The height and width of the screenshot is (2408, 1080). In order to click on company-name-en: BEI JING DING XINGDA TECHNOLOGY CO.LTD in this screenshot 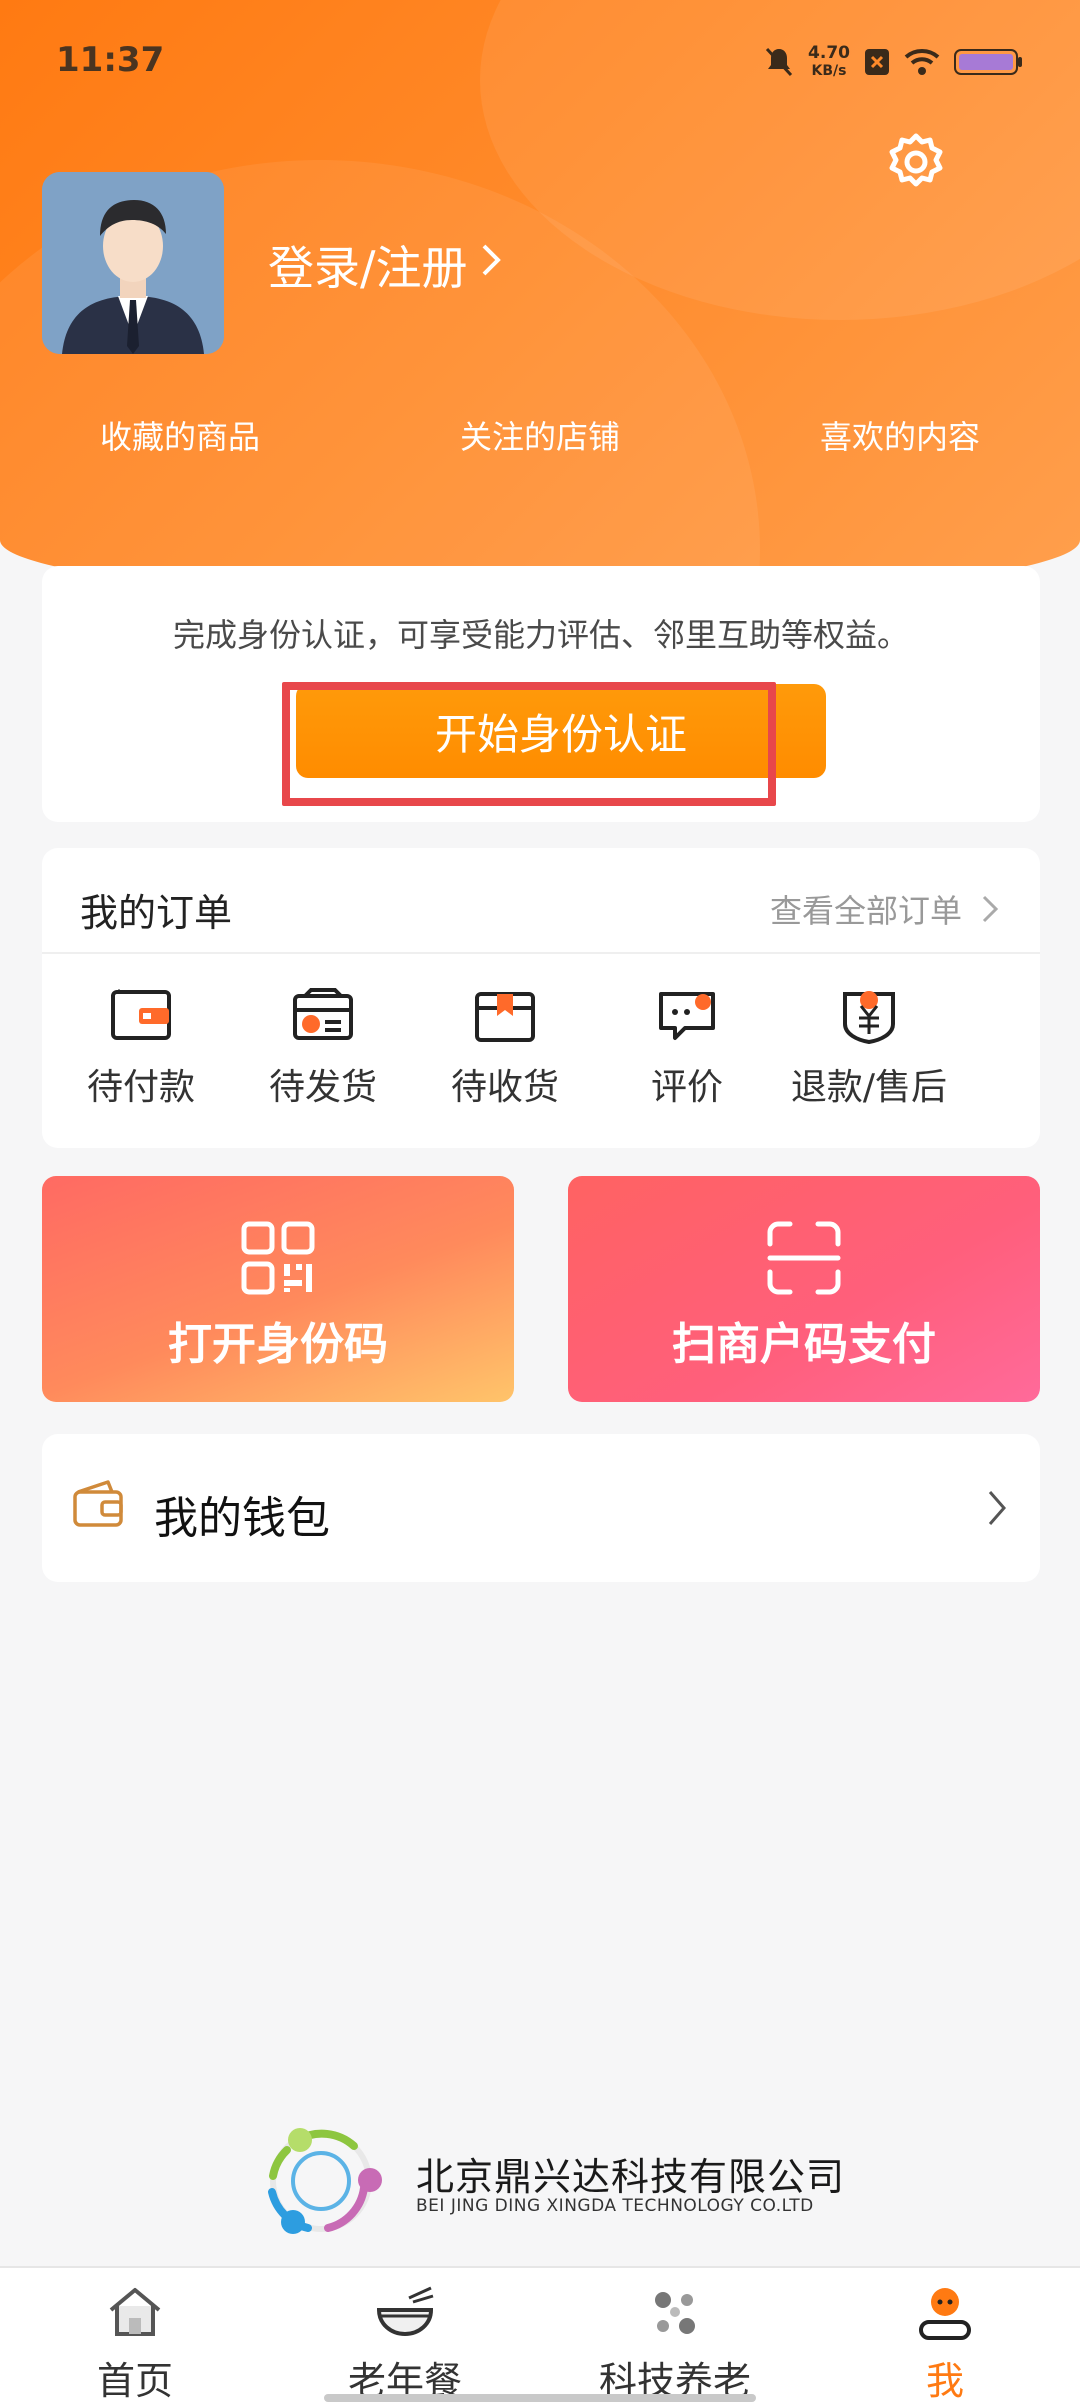, I will do `click(615, 2206)`.